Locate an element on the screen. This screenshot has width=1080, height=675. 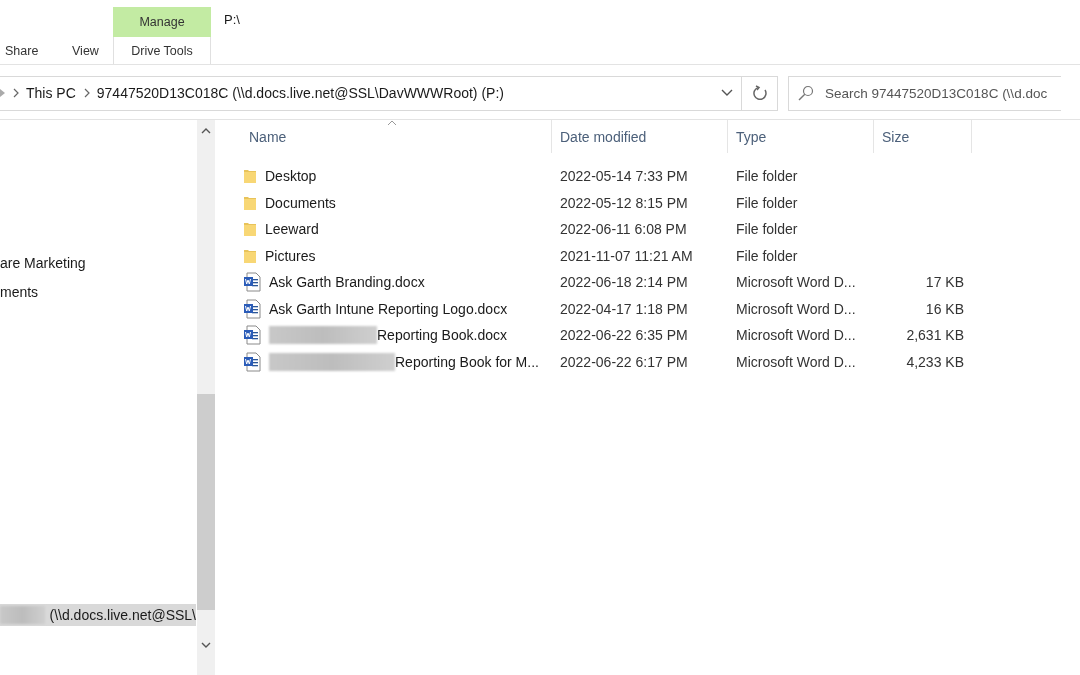
column-header: Type is located at coordinates (801, 136).